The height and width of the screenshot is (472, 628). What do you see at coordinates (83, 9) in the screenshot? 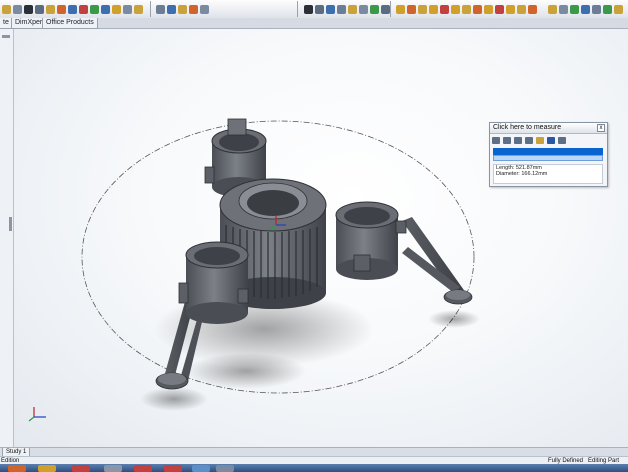
I see `line-icon` at bounding box center [83, 9].